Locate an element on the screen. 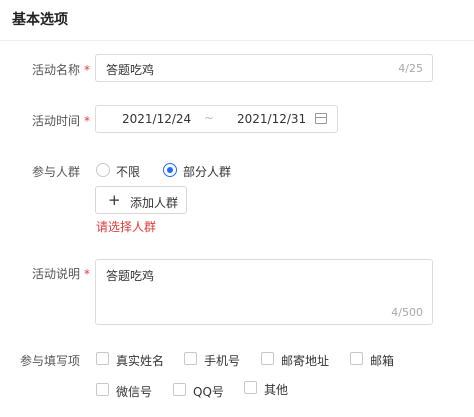 This screenshot has width=474, height=417. radio-partial is located at coordinates (170, 170).